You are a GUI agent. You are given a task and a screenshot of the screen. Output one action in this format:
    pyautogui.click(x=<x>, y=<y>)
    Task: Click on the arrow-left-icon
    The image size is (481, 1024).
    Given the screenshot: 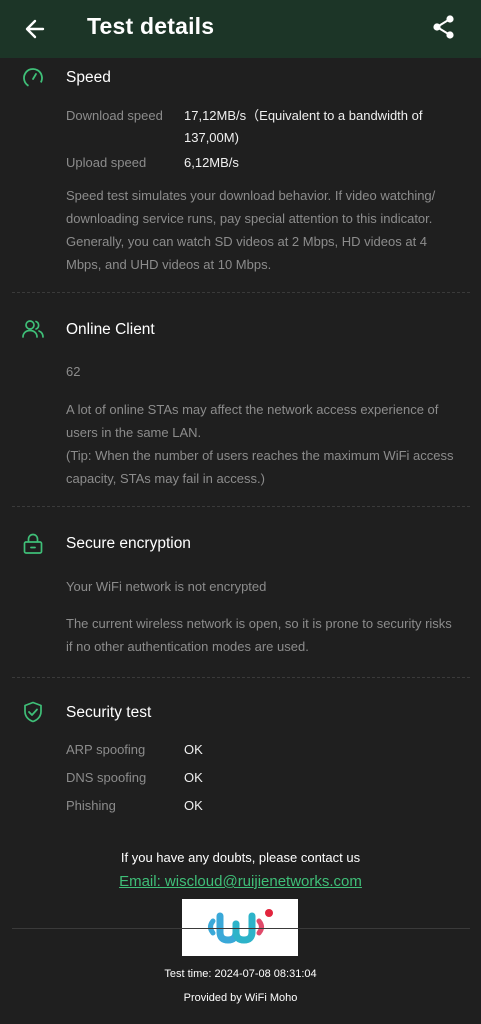 What is the action you would take?
    pyautogui.click(x=35, y=29)
    